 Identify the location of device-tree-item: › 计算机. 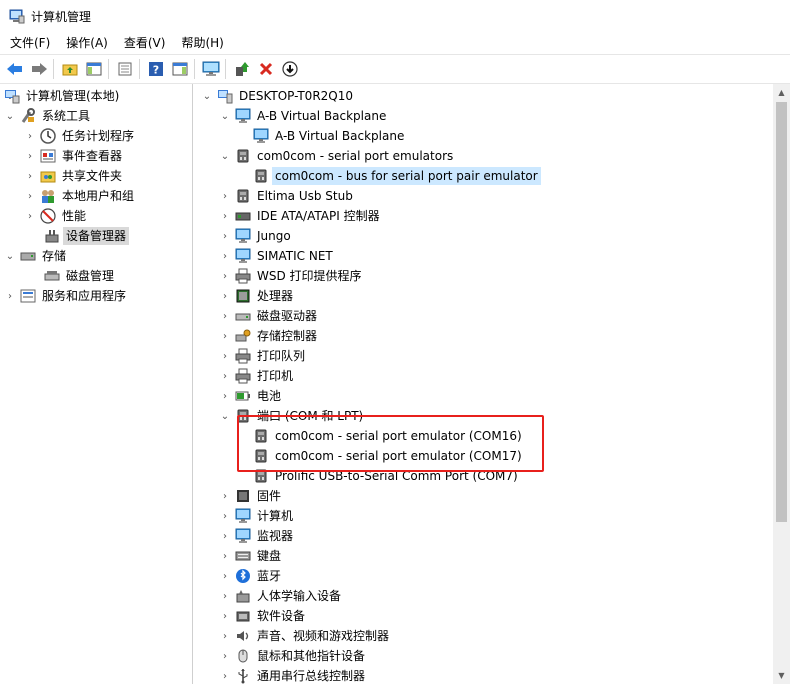
(257, 516).